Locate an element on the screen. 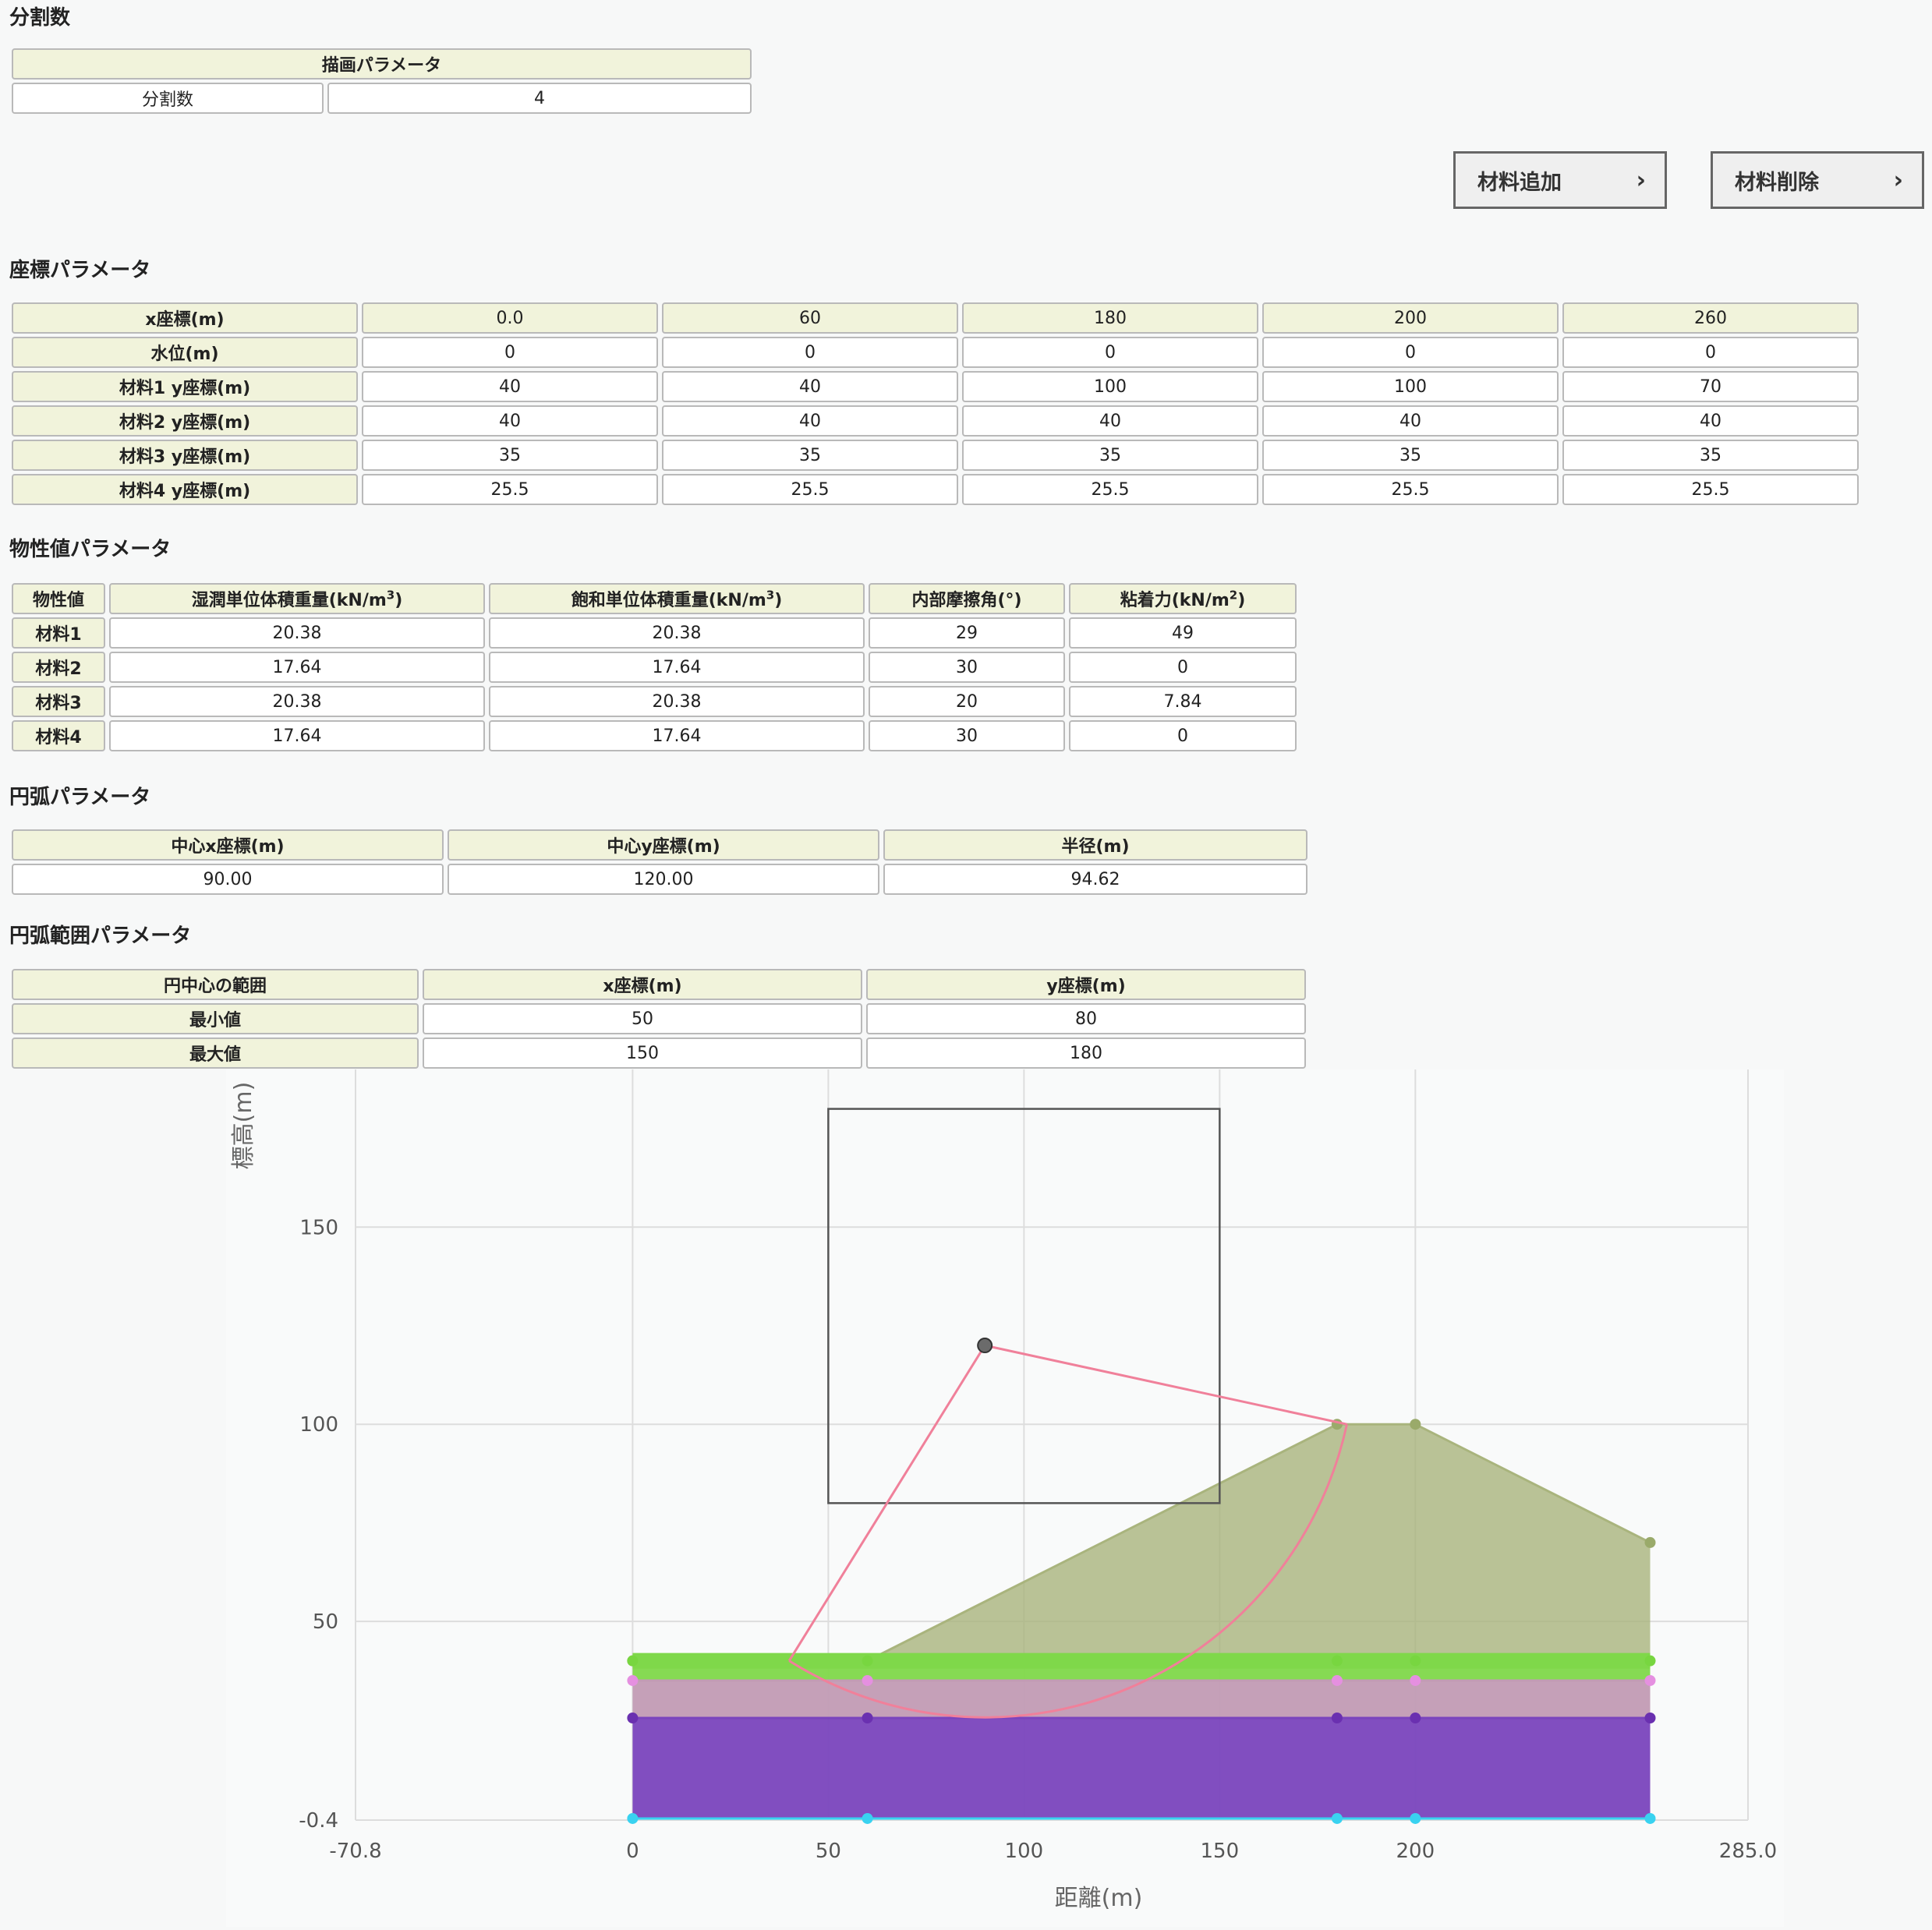 The width and height of the screenshot is (1932, 1930). division-table-header: 描画パラメータ is located at coordinates (382, 64).